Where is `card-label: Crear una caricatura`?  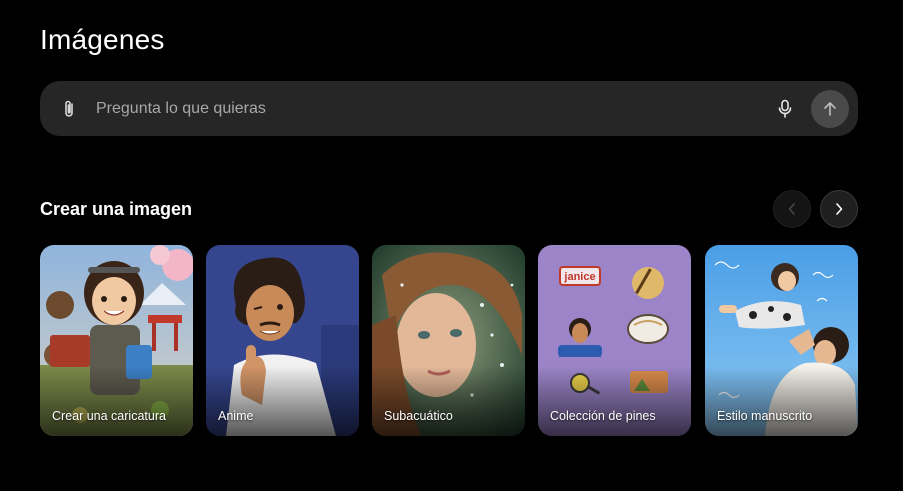
card-label: Crear una caricatura is located at coordinates (109, 416).